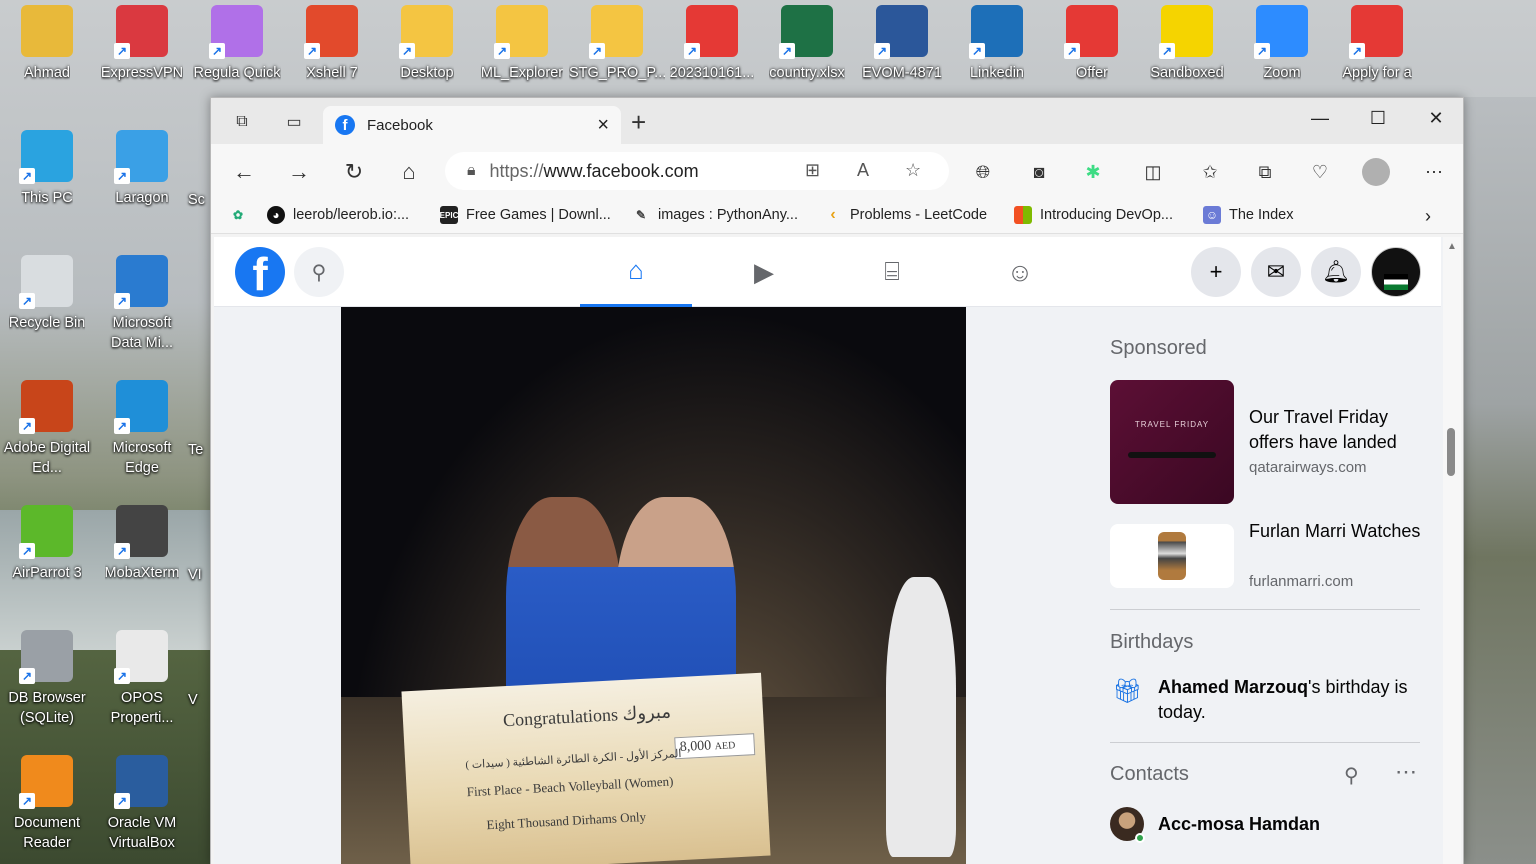 The image size is (1536, 864). I want to click on desktop-icon: ↗ ExpressVPN, so click(142, 44).